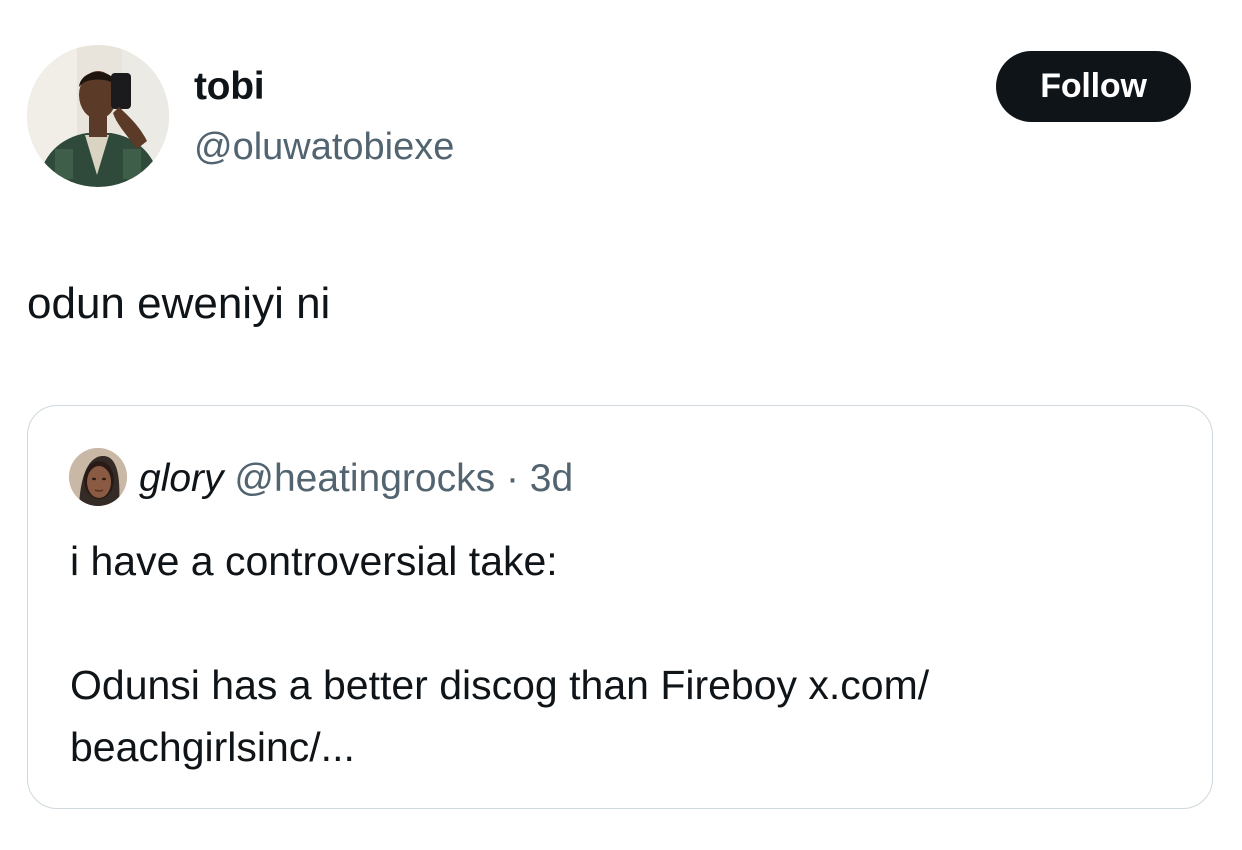 The image size is (1242, 850). What do you see at coordinates (551, 478) in the screenshot?
I see `quoted-timestamp: 3d` at bounding box center [551, 478].